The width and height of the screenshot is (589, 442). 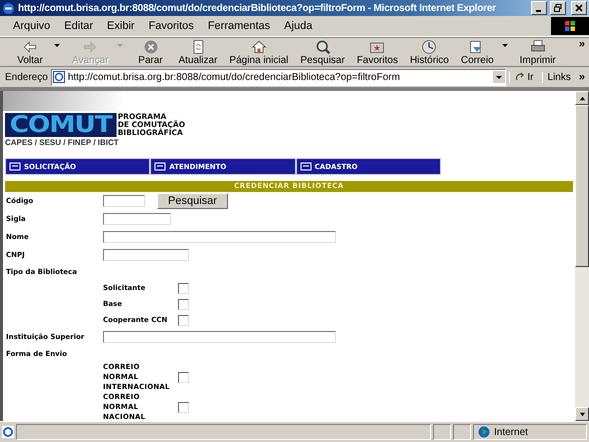 What do you see at coordinates (258, 46) in the screenshot?
I see `home-icon` at bounding box center [258, 46].